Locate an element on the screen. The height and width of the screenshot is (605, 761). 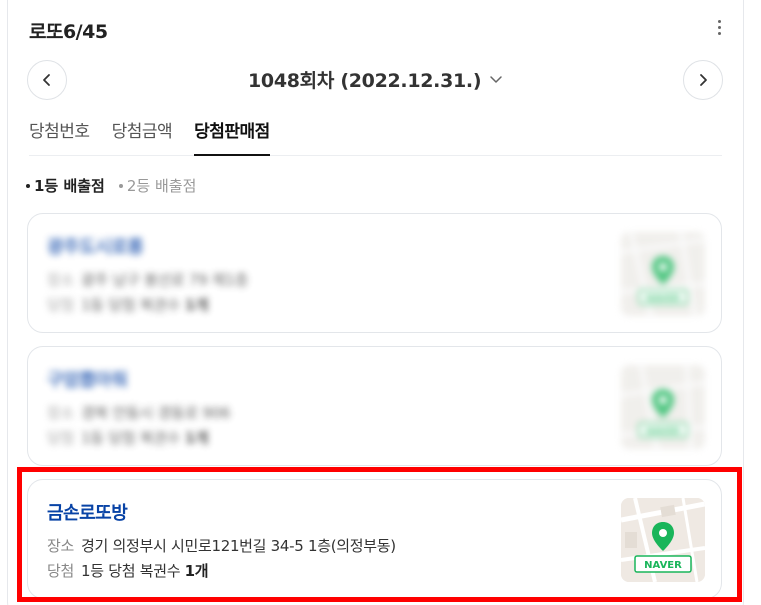
more-vertical-icon is located at coordinates (719, 21).